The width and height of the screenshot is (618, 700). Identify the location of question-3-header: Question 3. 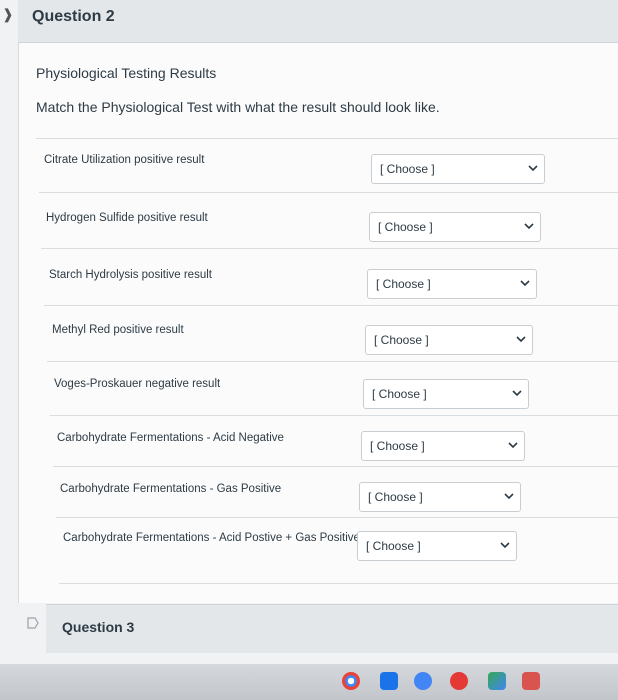
(332, 628).